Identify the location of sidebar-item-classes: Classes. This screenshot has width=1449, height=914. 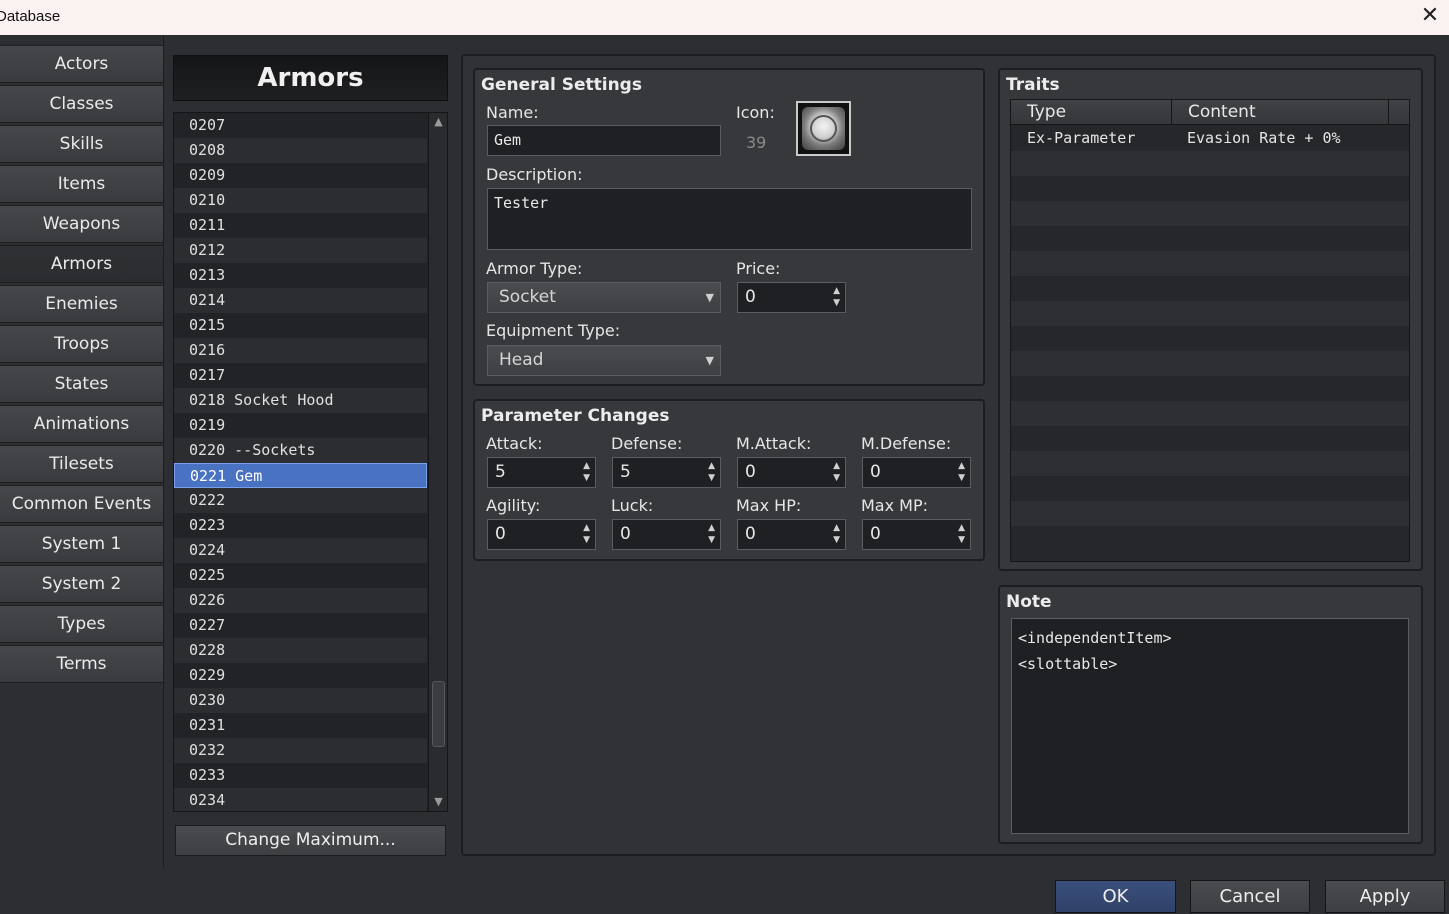
(82, 104).